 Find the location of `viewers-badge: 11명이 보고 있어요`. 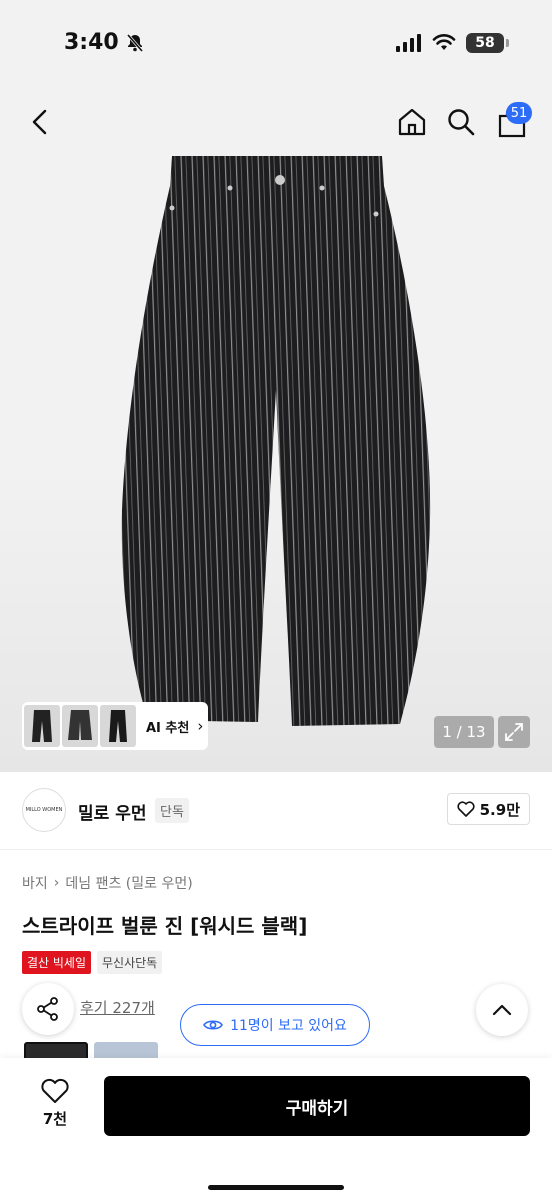

viewers-badge: 11명이 보고 있어요 is located at coordinates (275, 1025).